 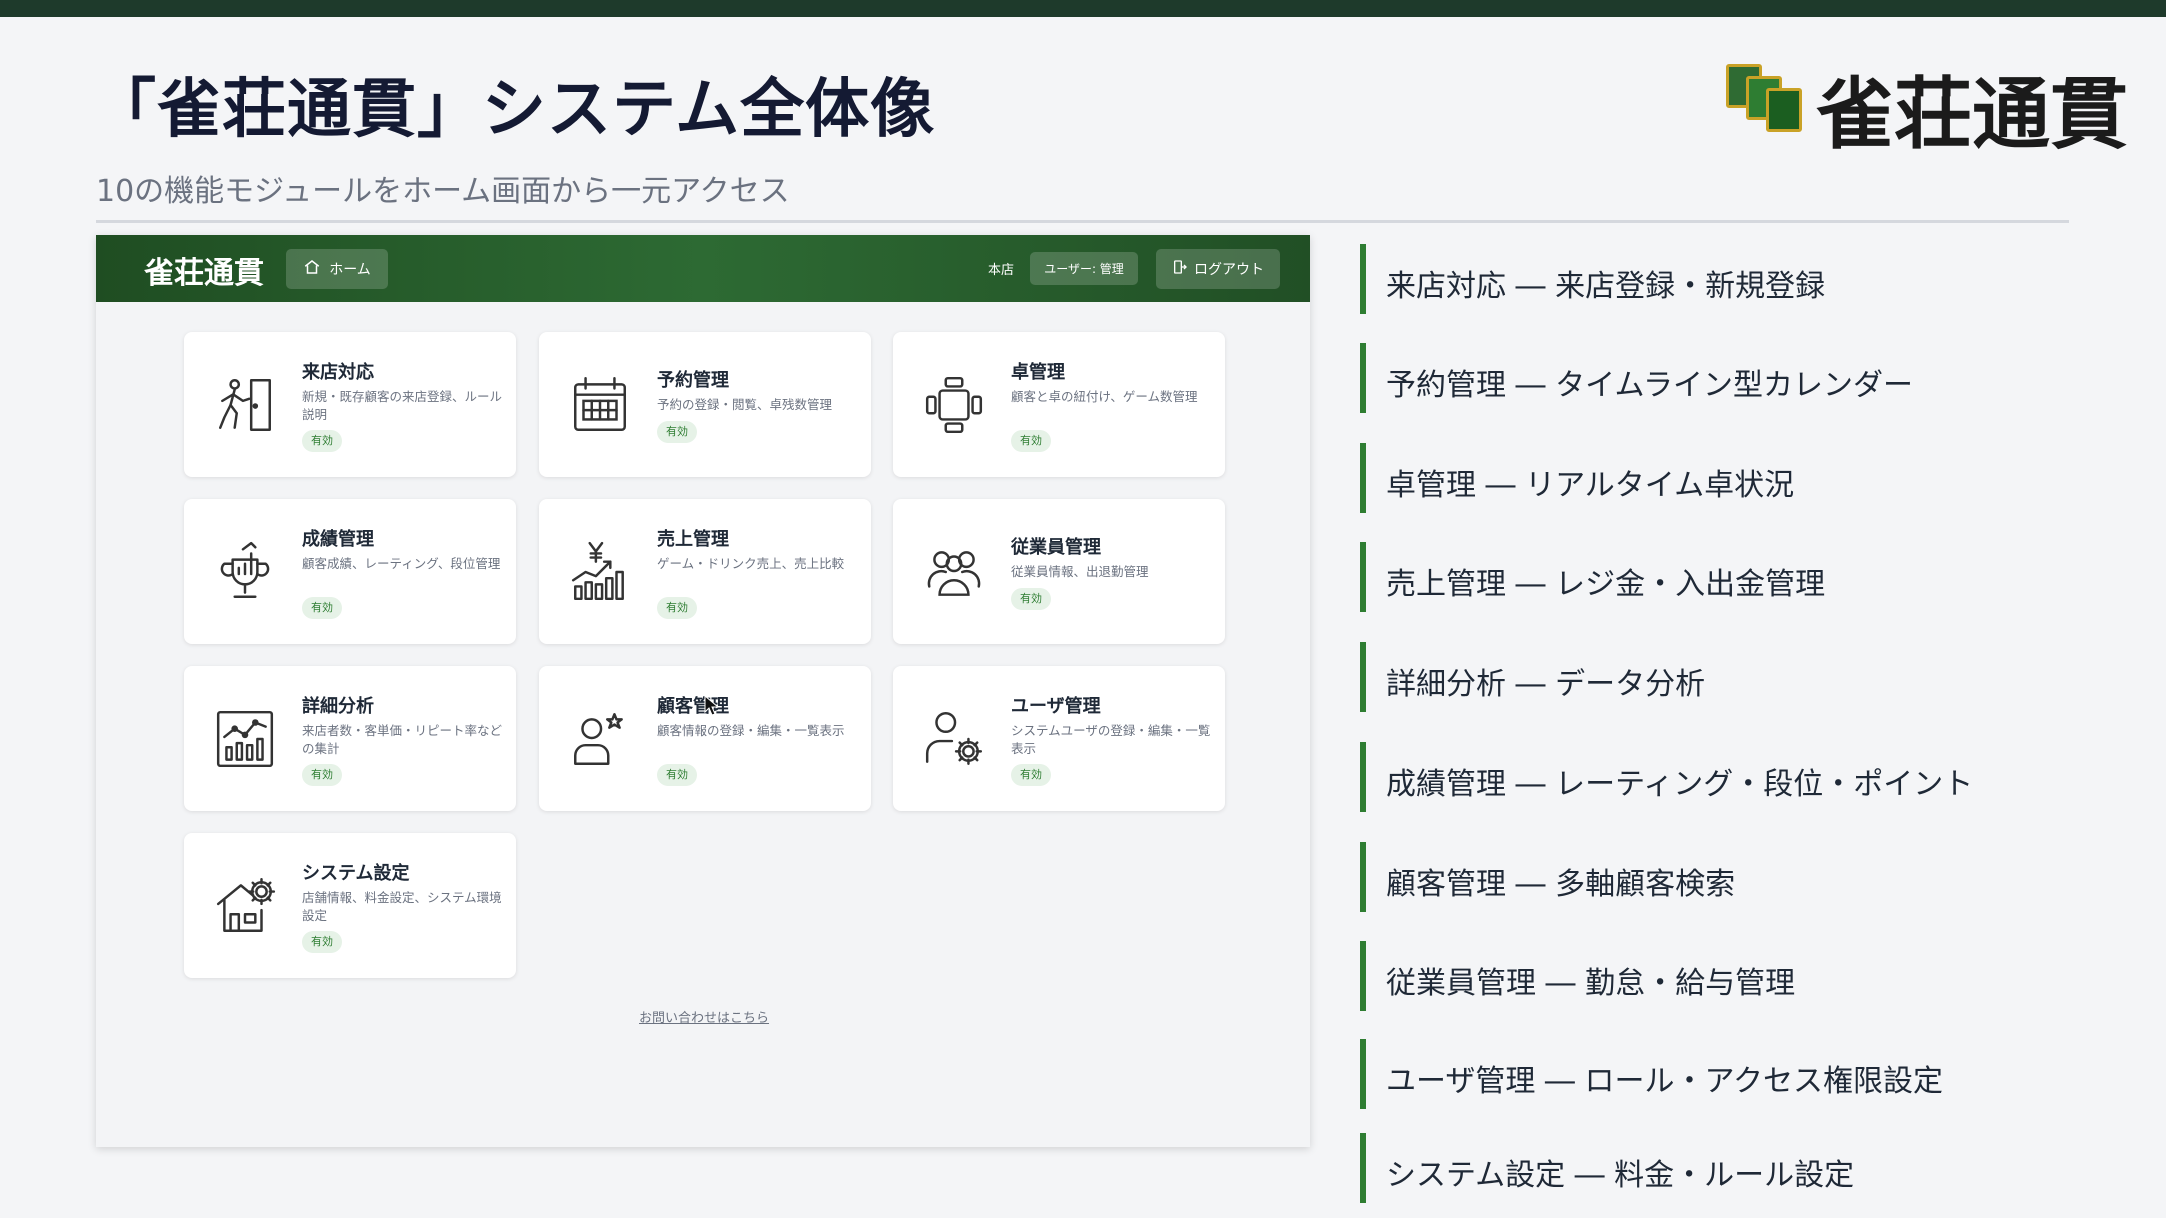 What do you see at coordinates (402, 405) in the screenshot?
I see `card-description: 新規・既存顧客の来店登録、ルール説明` at bounding box center [402, 405].